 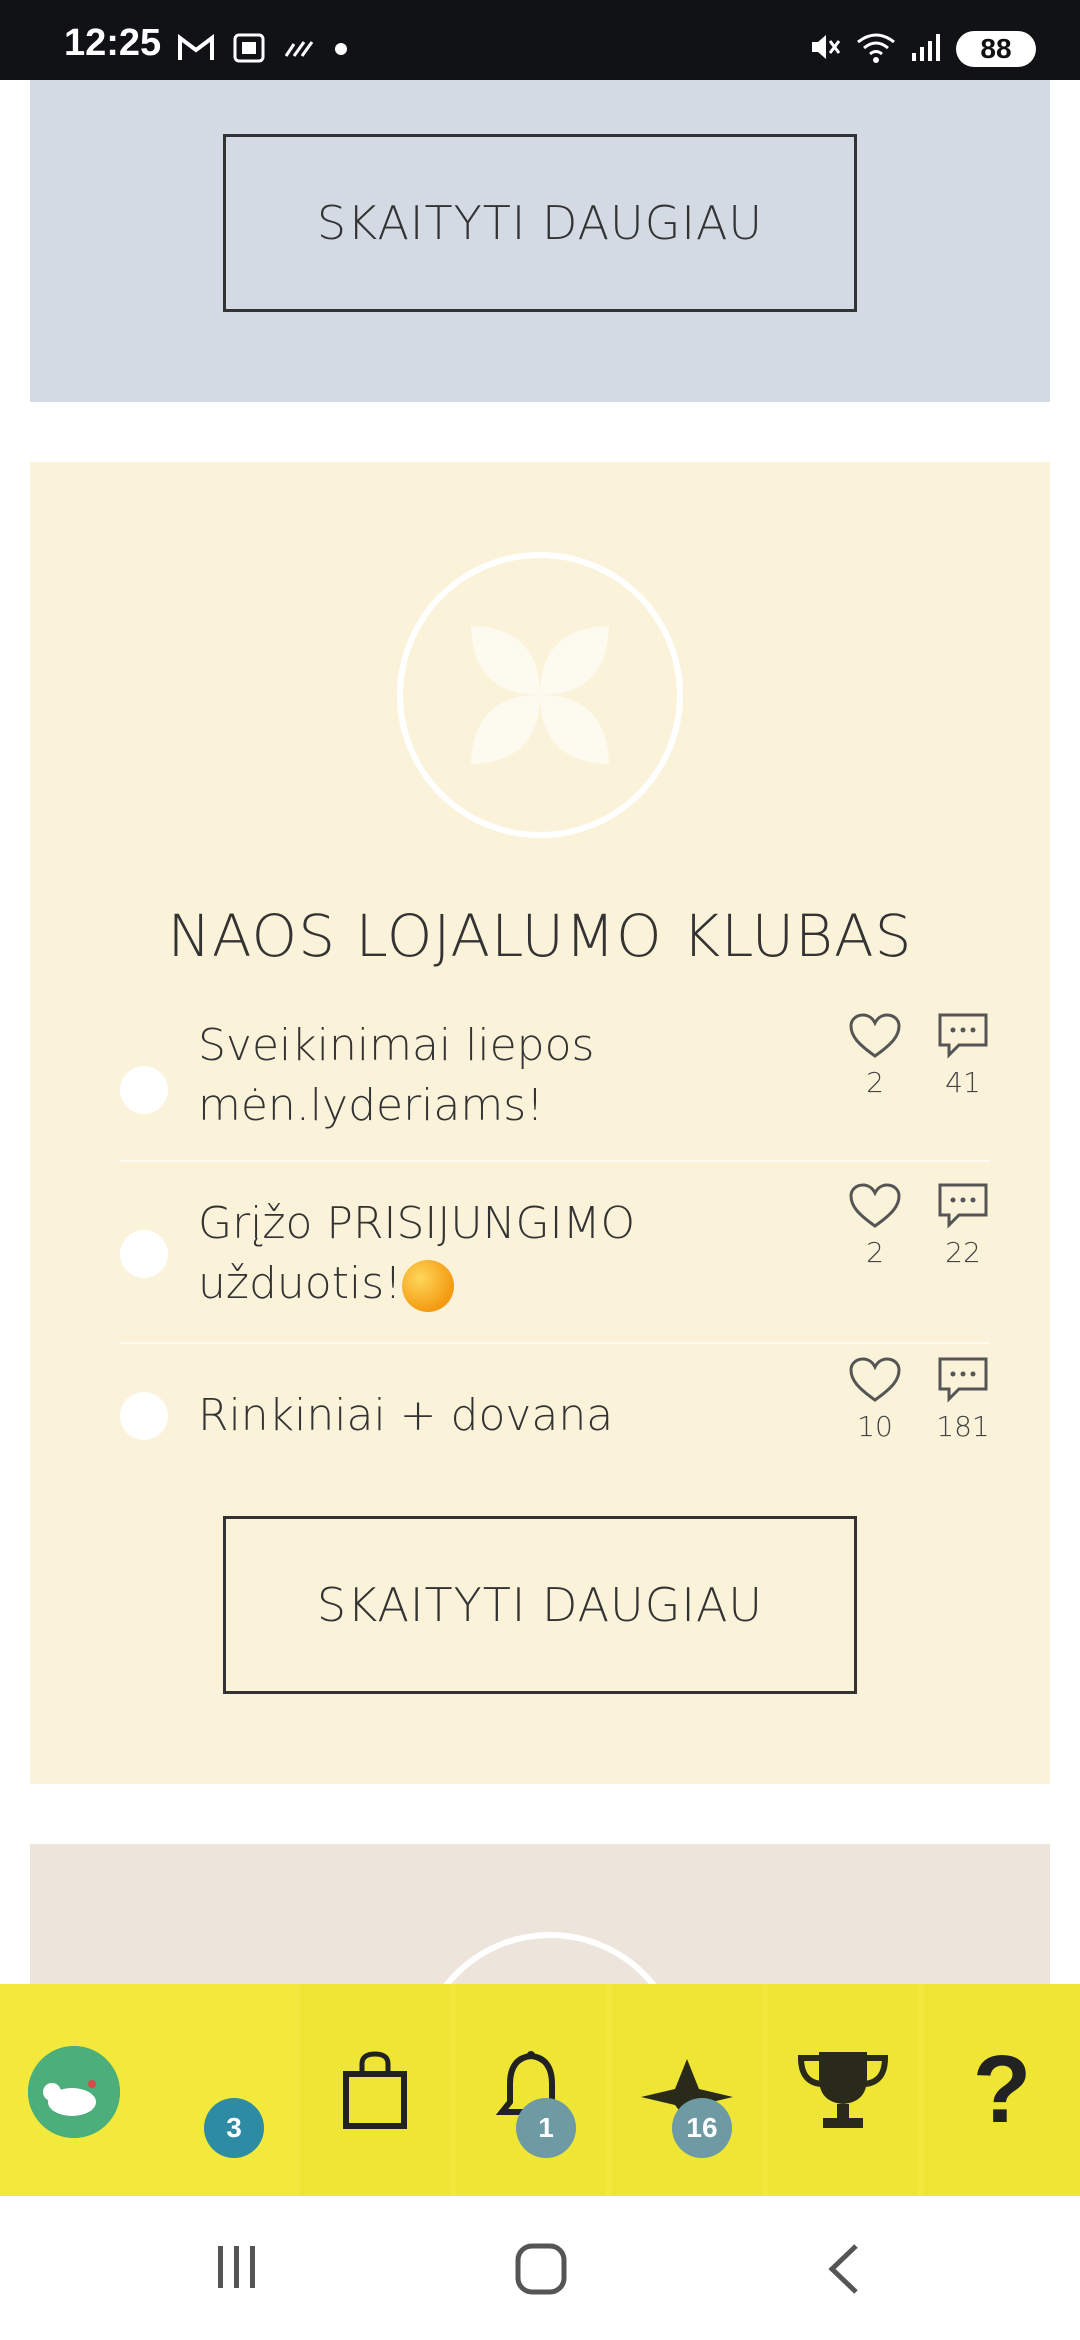 What do you see at coordinates (427, 1286) in the screenshot?
I see `orange-circle-emoji-icon` at bounding box center [427, 1286].